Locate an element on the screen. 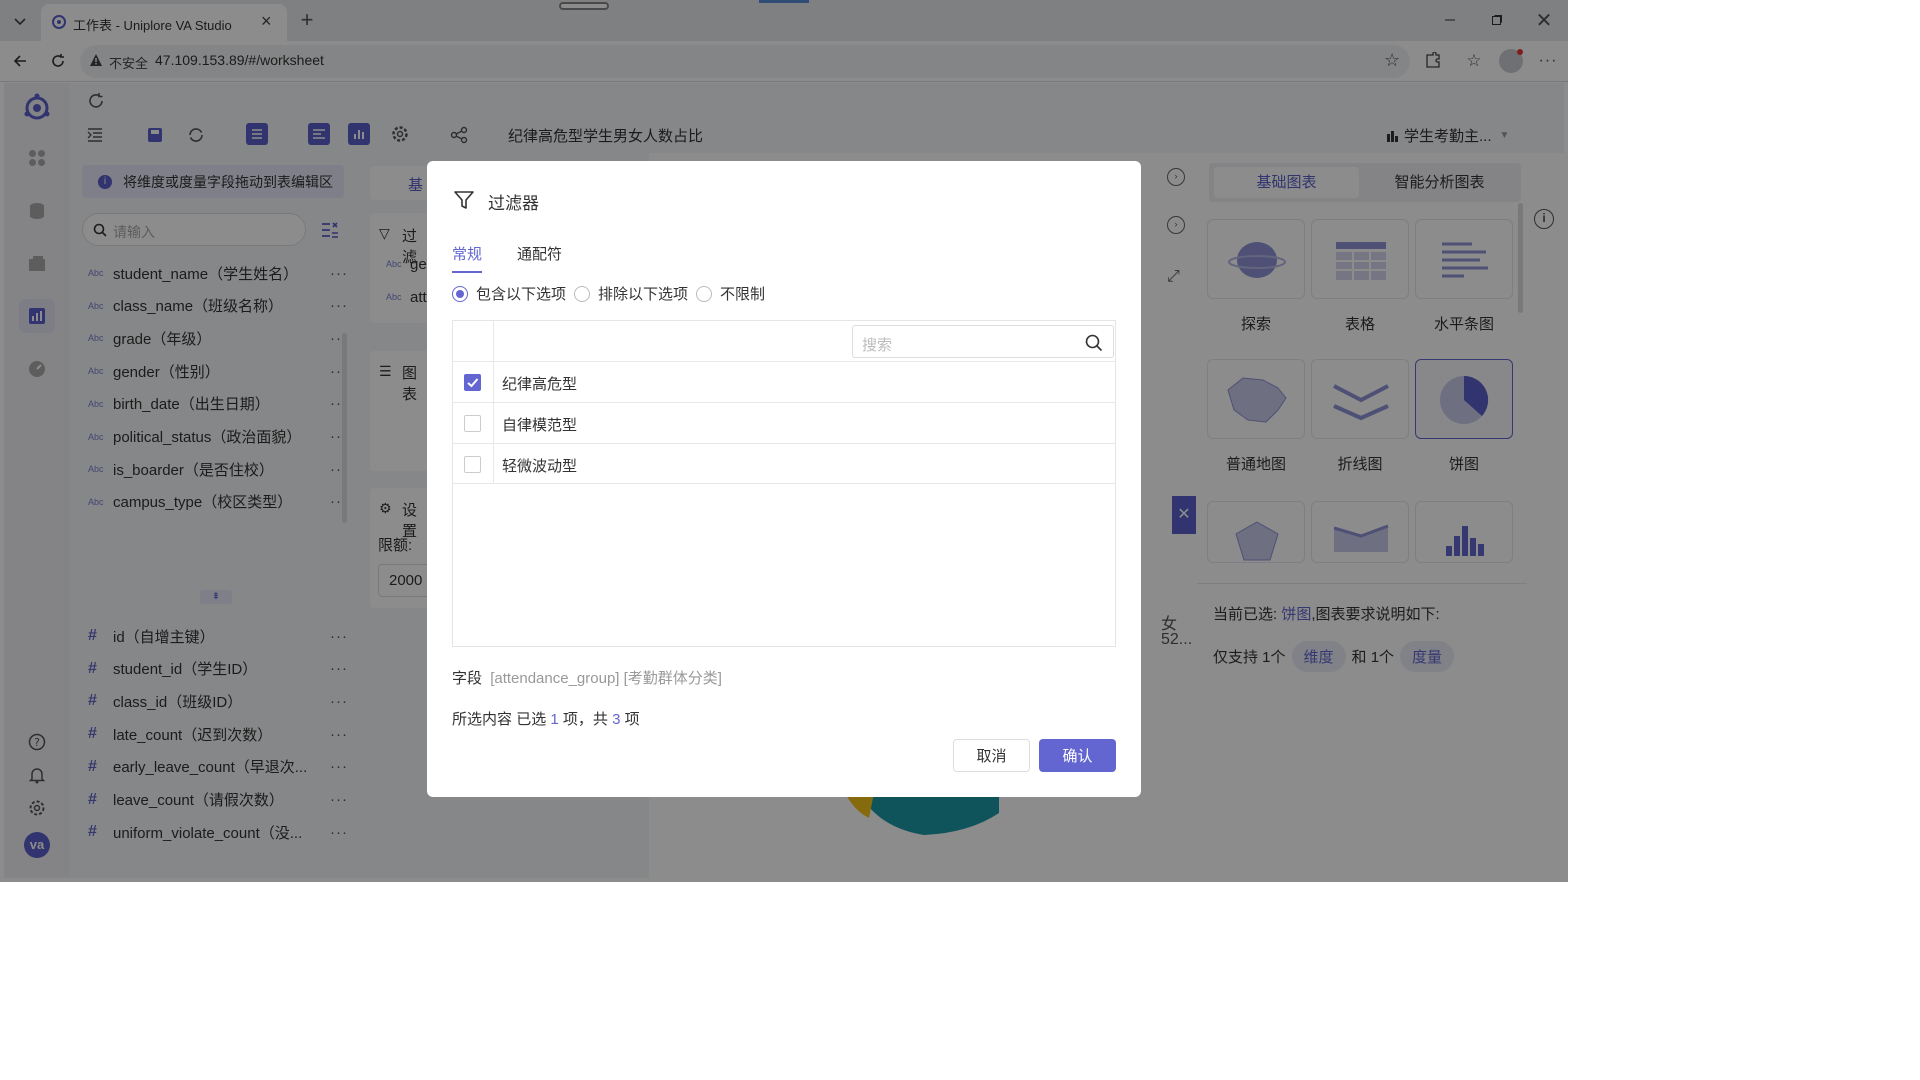 The image size is (1920, 1080). selection-label: 所选内容 is located at coordinates (482, 719).